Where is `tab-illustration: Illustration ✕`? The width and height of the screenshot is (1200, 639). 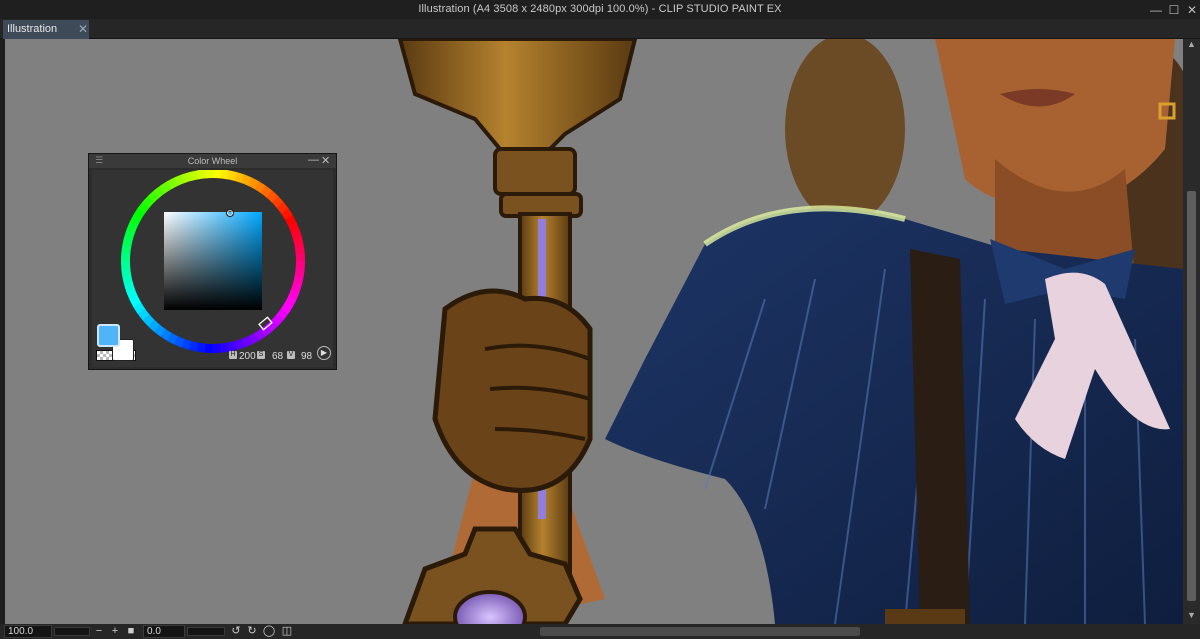
tab-illustration: Illustration ✕ is located at coordinates (46, 29).